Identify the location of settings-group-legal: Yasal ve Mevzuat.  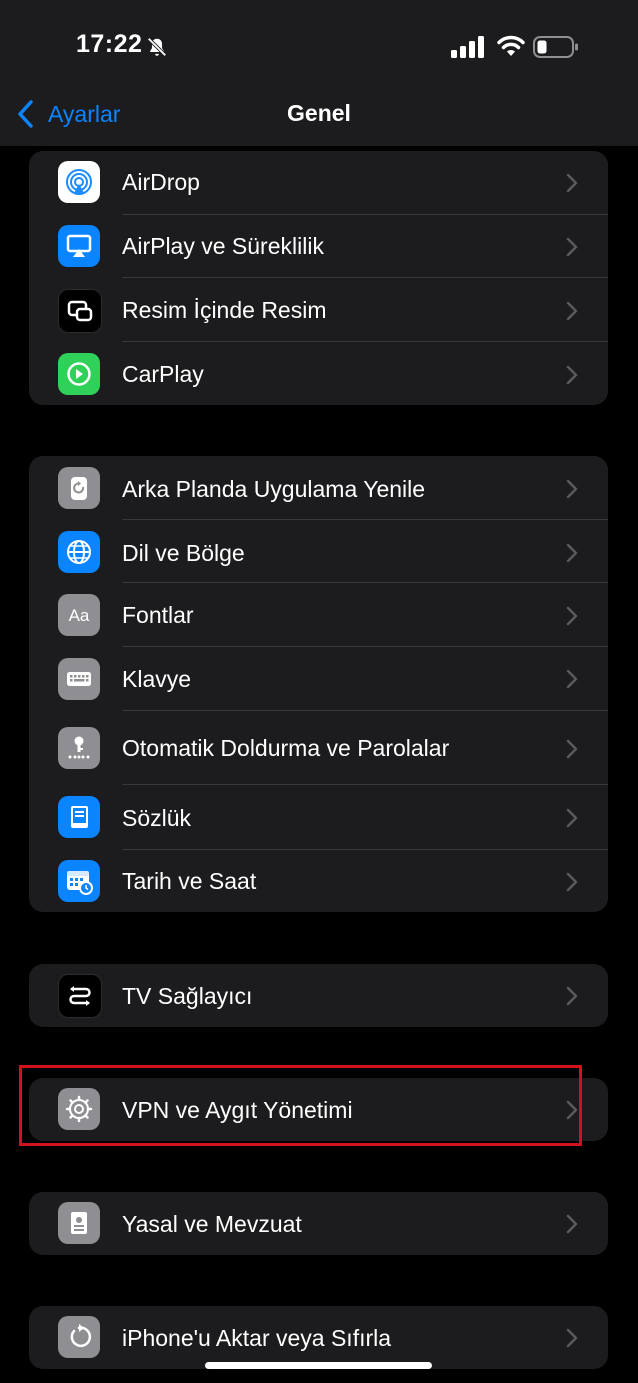
(318, 1223).